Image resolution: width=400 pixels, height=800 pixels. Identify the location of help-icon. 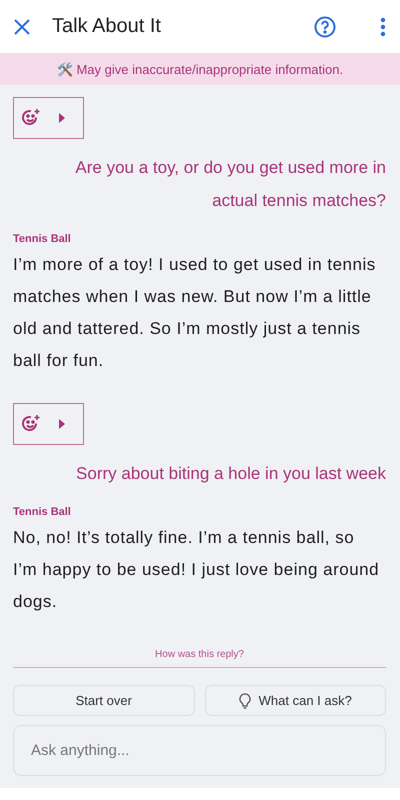
(325, 27).